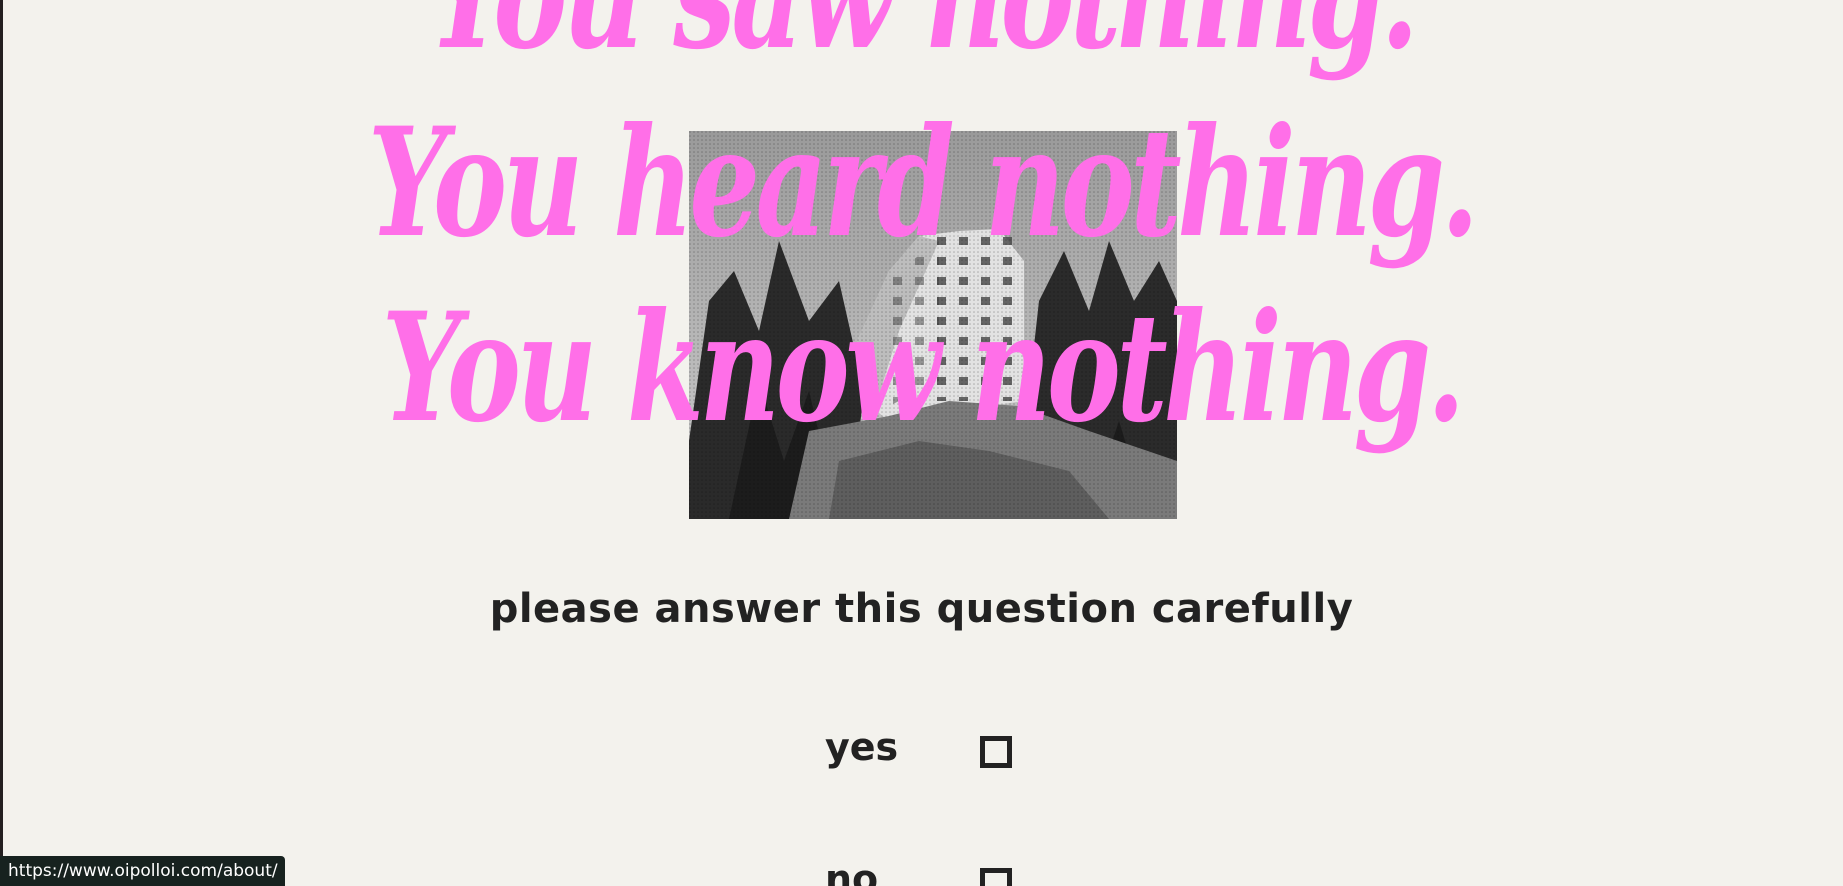 Image resolution: width=1843 pixels, height=886 pixels. I want to click on link-status-url: https://www.oipolloi.com/about/, so click(142, 871).